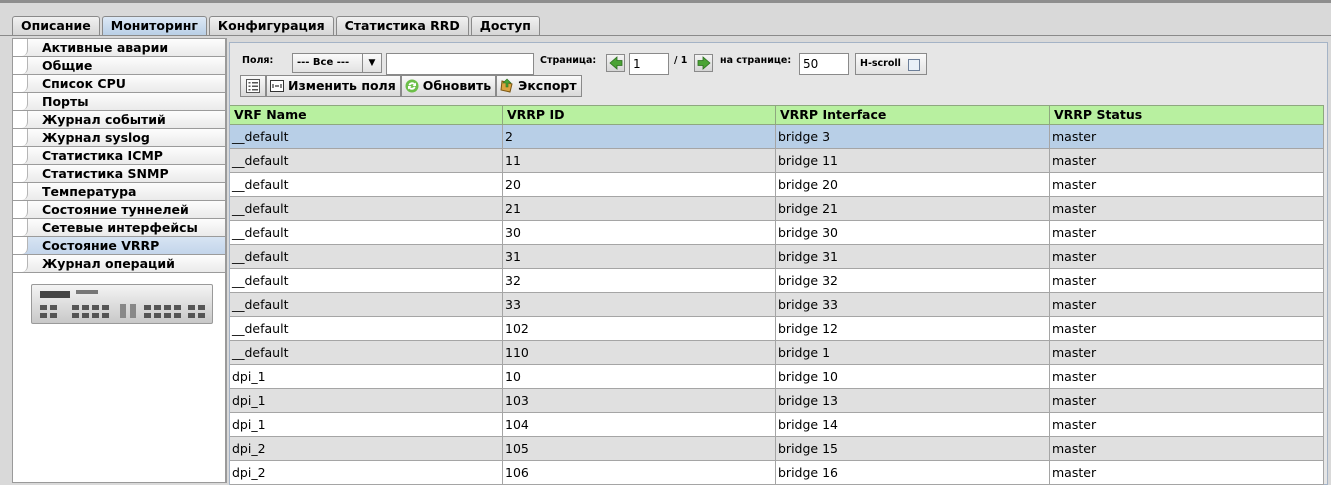  What do you see at coordinates (639, 184) in the screenshot?
I see `table-cell: 20` at bounding box center [639, 184].